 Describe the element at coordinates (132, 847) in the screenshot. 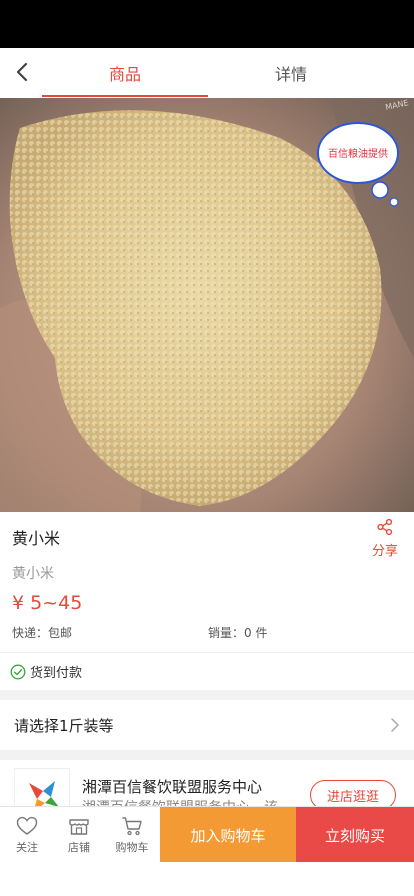

I see `cart-nav-label: 购物车` at that location.